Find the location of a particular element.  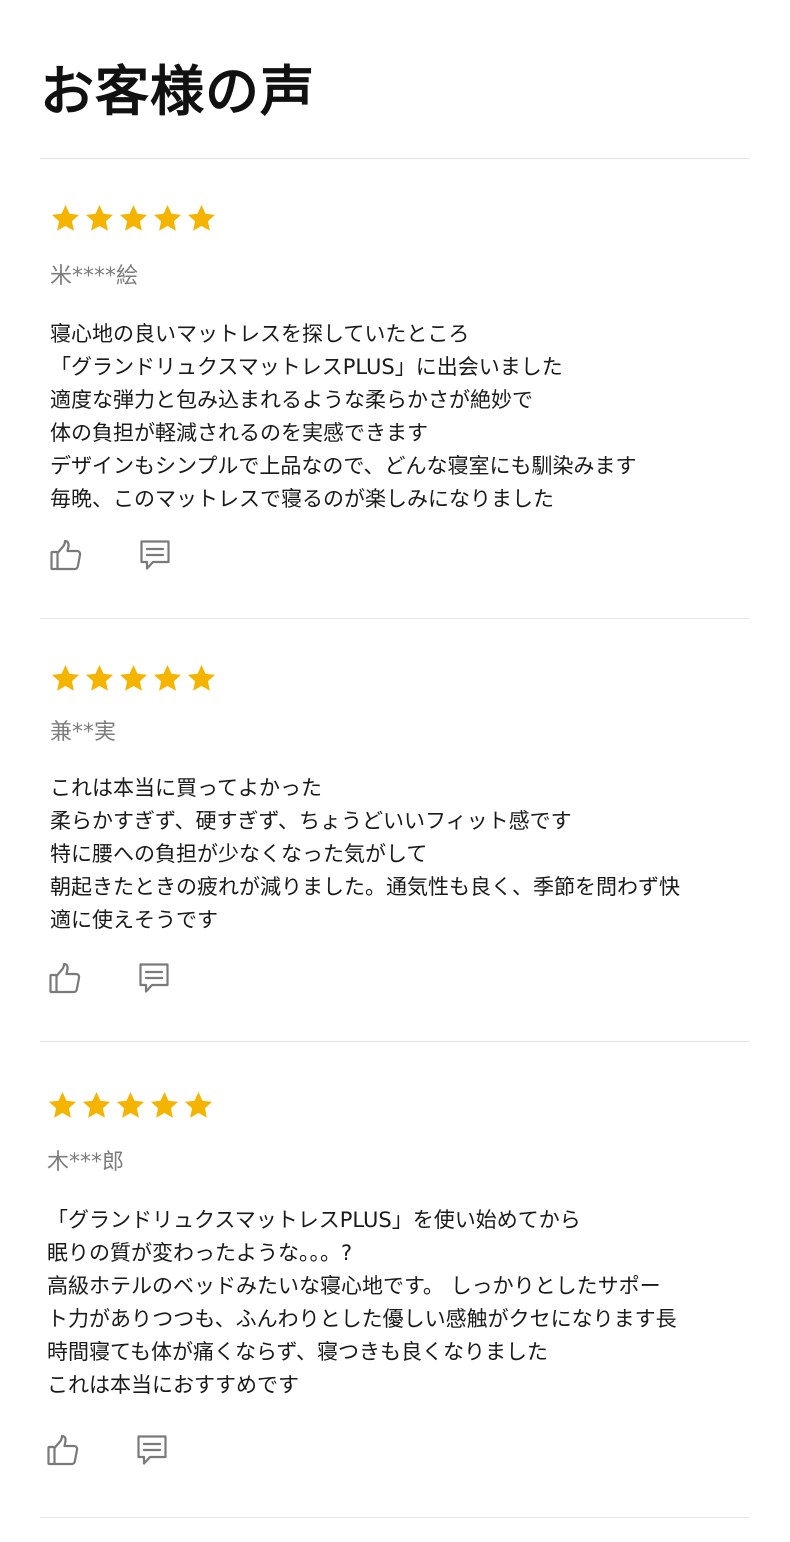

reviewer-name: 木***郎 is located at coordinates (86, 1162).